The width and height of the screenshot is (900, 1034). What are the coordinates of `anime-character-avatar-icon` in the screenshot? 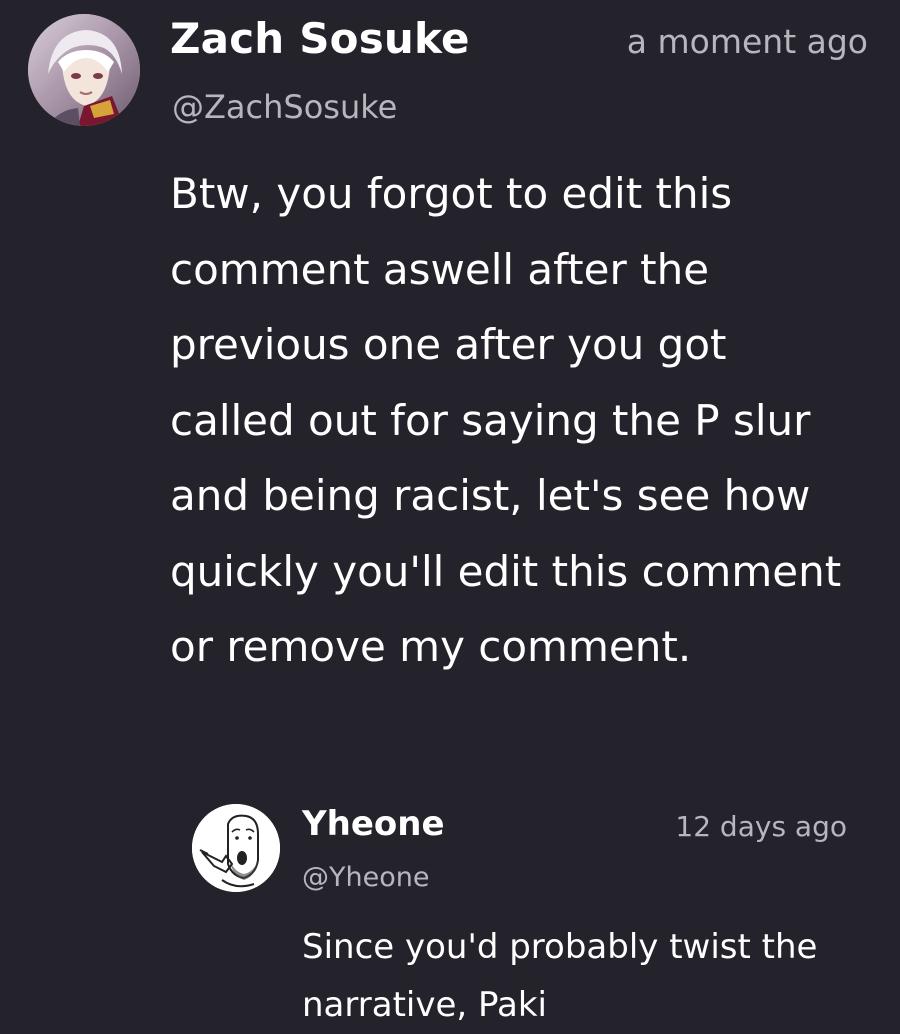 It's located at (84, 70).